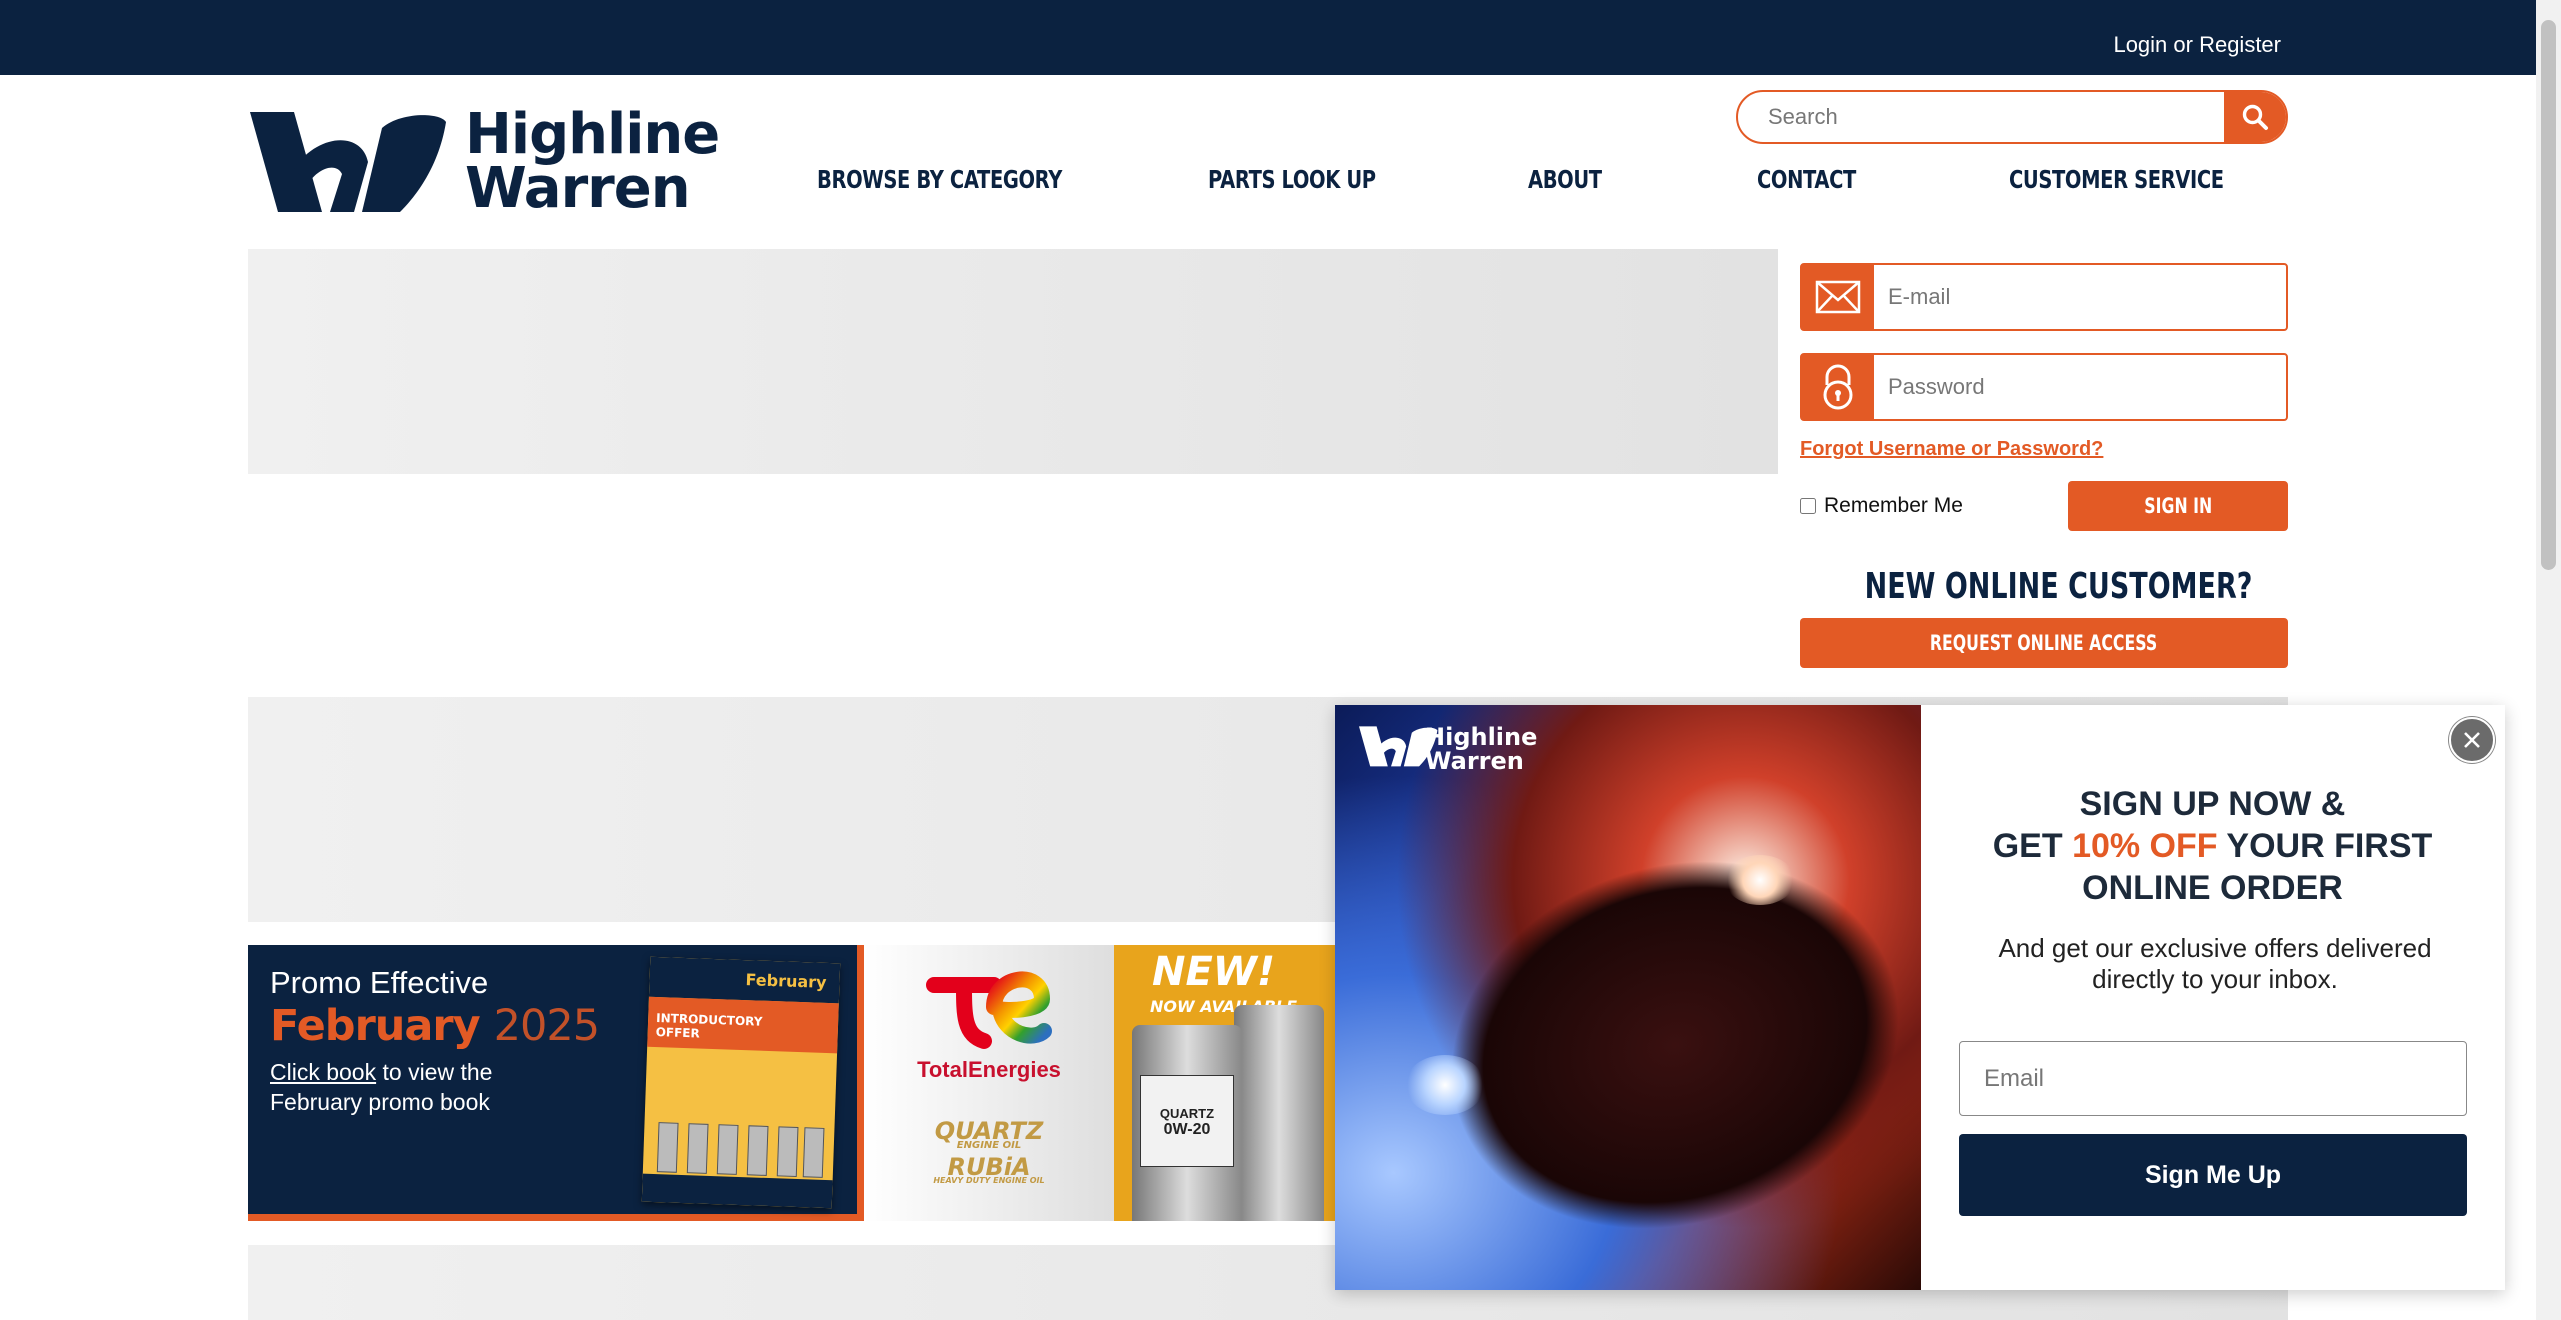 The width and height of the screenshot is (2561, 1320). What do you see at coordinates (989, 1069) in the screenshot?
I see `totalenergies-wordmark: TotalEnergies` at bounding box center [989, 1069].